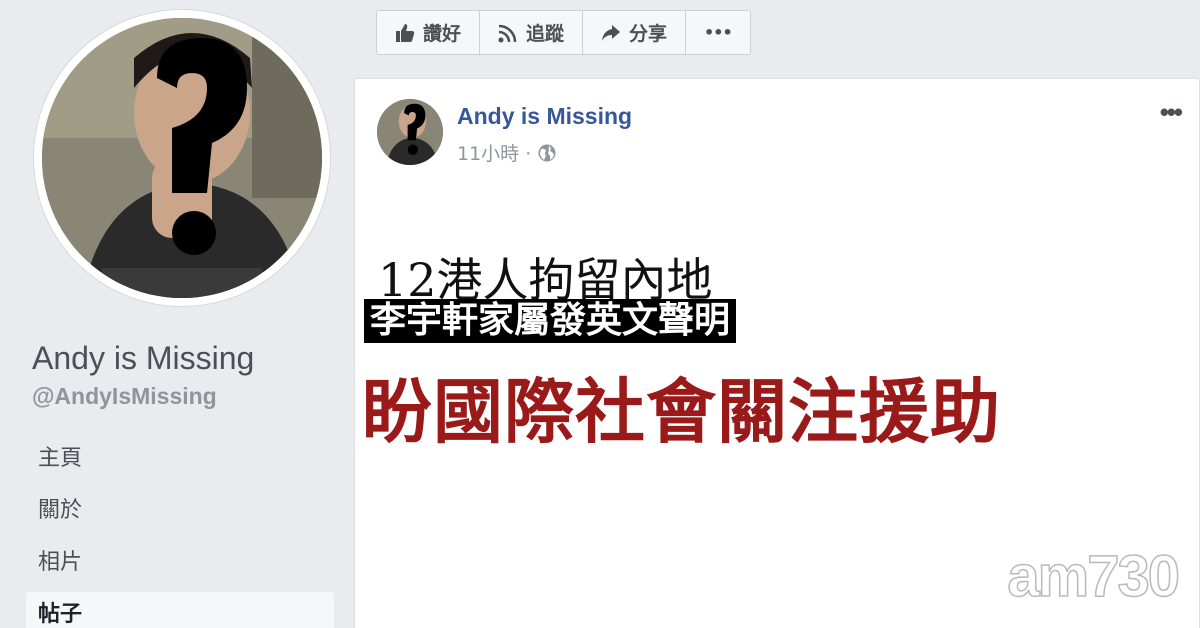 The image size is (1200, 628). Describe the element at coordinates (180, 610) in the screenshot. I see `nav-item-posts: 帖子` at that location.